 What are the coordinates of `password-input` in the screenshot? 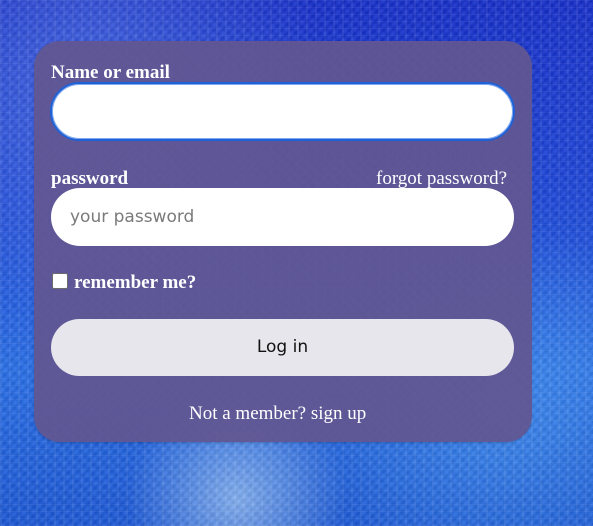 It's located at (282, 217).